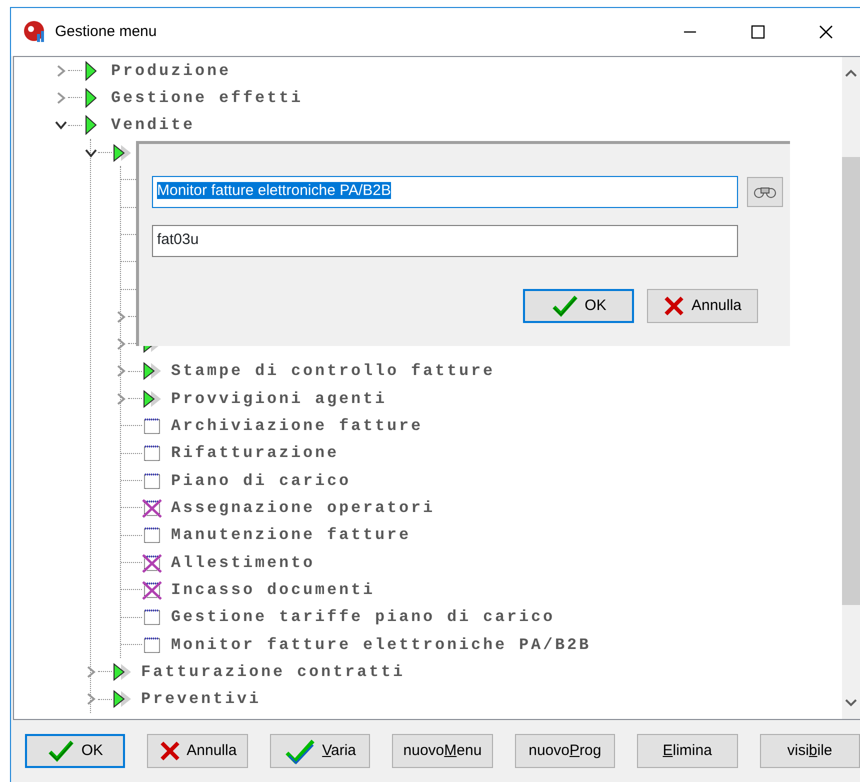 Image resolution: width=860 pixels, height=782 pixels. What do you see at coordinates (255, 453) in the screenshot?
I see `menu-item: Rifatturazione` at bounding box center [255, 453].